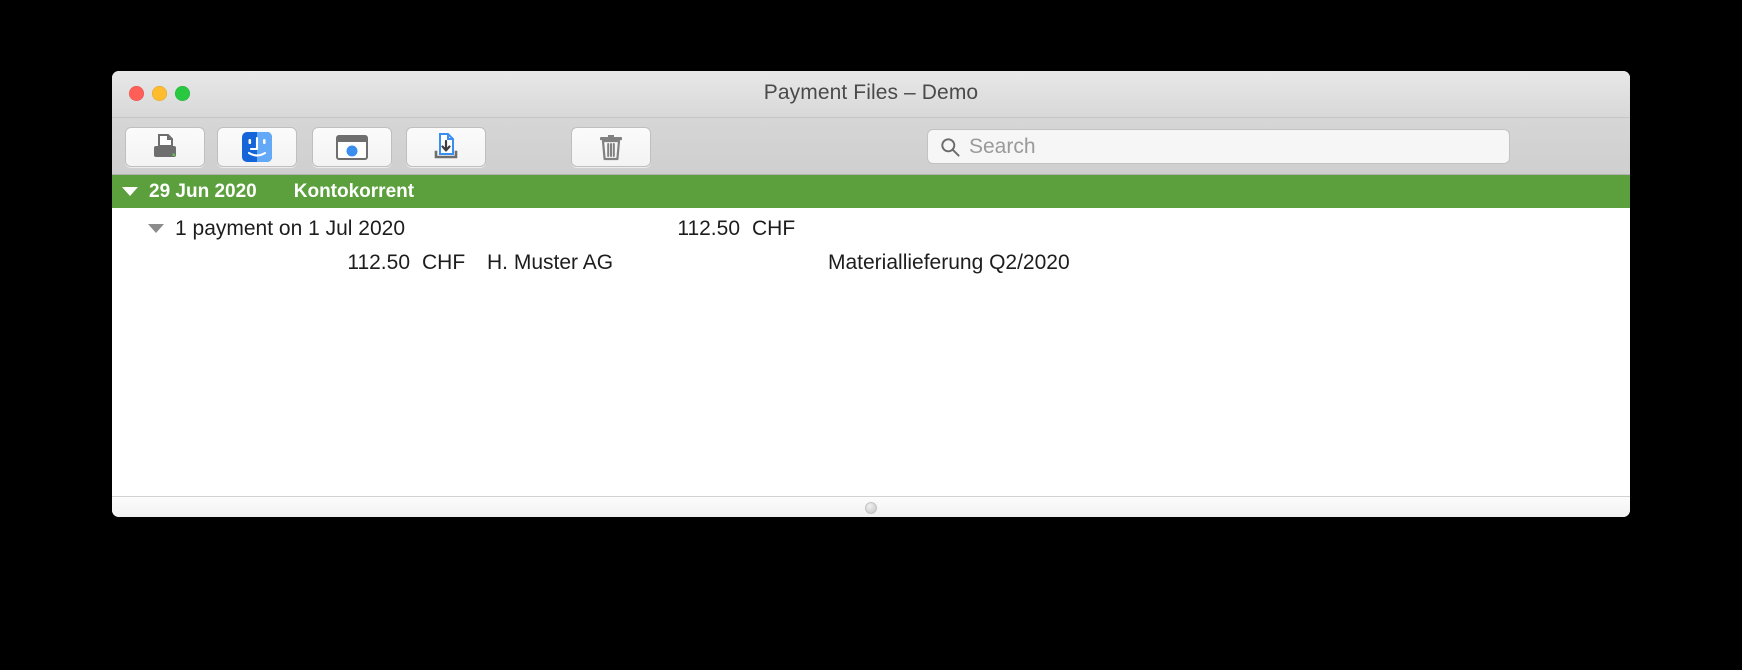 This screenshot has width=1742, height=670. I want to click on group-header-row: 29 Jun 2020 Kontokorrent, so click(871, 191).